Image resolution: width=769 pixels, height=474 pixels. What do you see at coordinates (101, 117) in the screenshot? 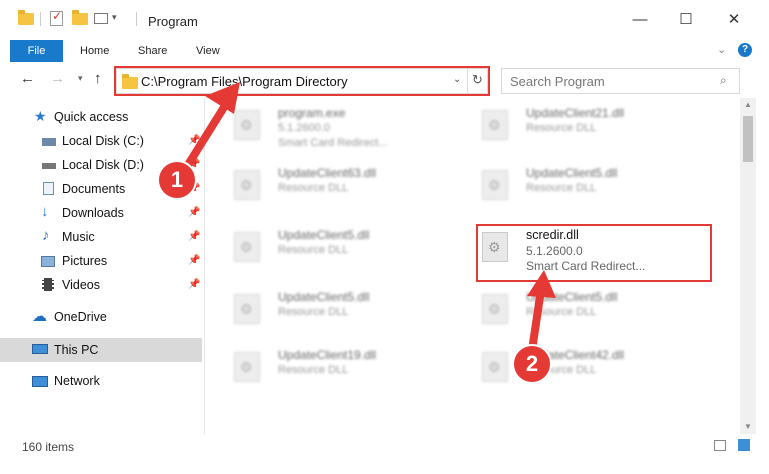
I see `sidebar-item-quick-access: ★ Quick access` at bounding box center [101, 117].